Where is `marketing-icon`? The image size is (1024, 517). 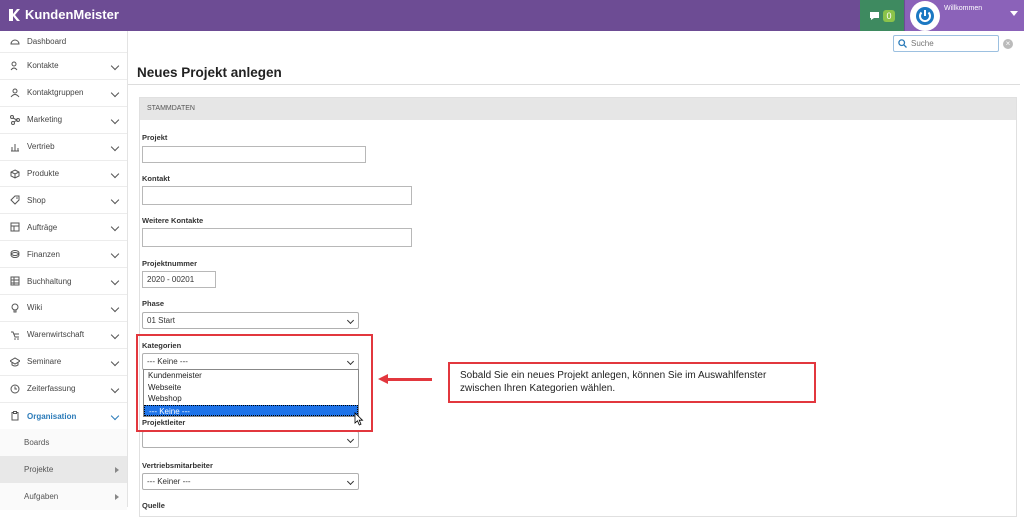 marketing-icon is located at coordinates (15, 119).